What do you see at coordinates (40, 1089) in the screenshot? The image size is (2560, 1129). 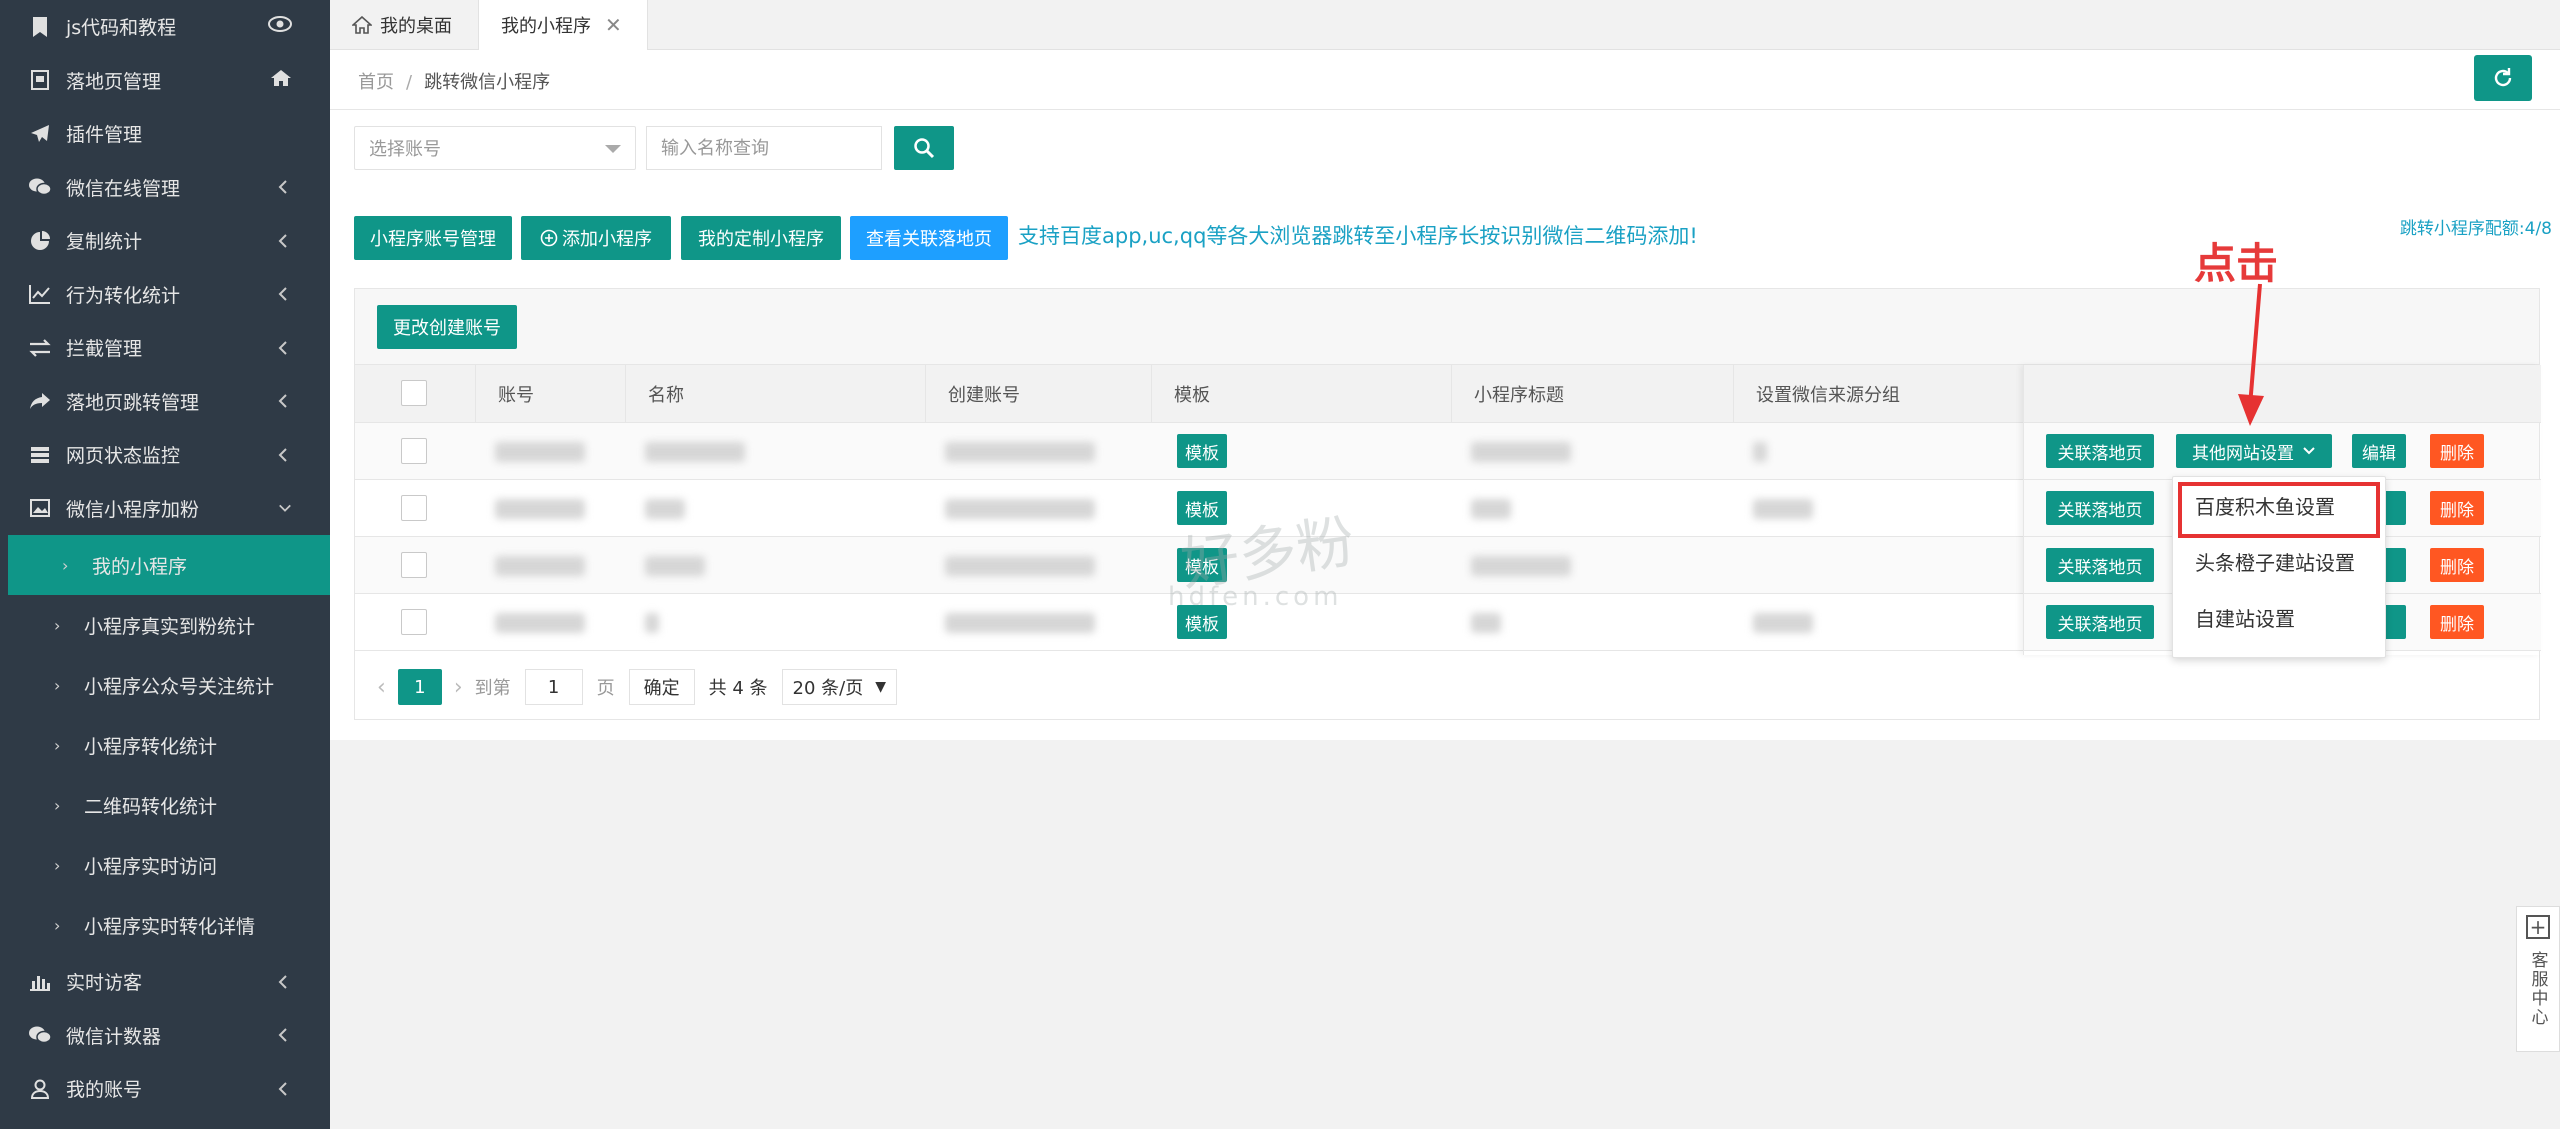 I see `user-icon` at bounding box center [40, 1089].